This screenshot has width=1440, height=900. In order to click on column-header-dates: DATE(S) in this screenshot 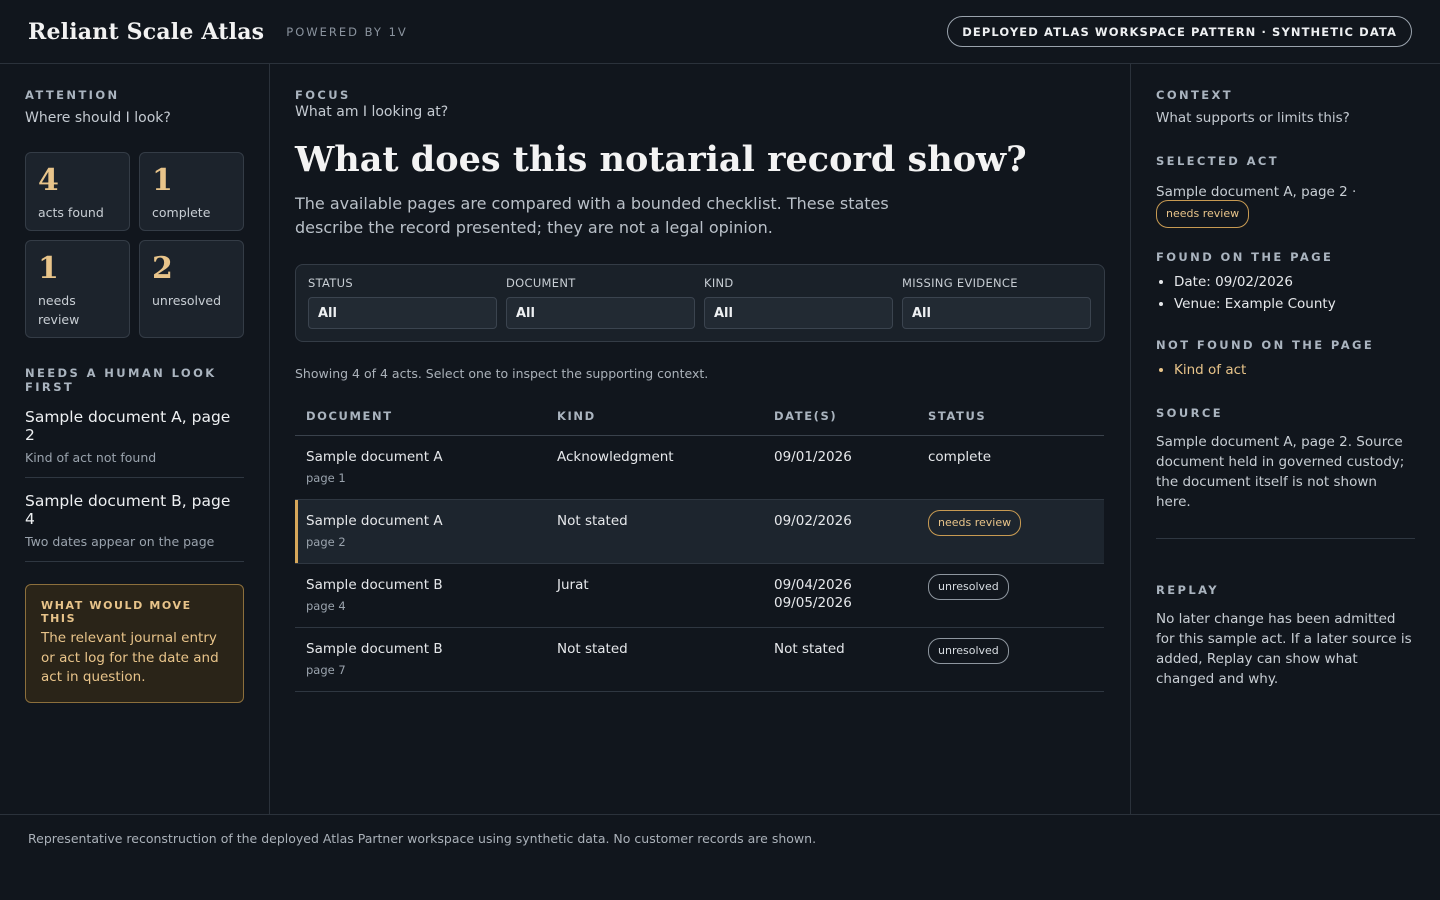, I will do `click(840, 418)`.